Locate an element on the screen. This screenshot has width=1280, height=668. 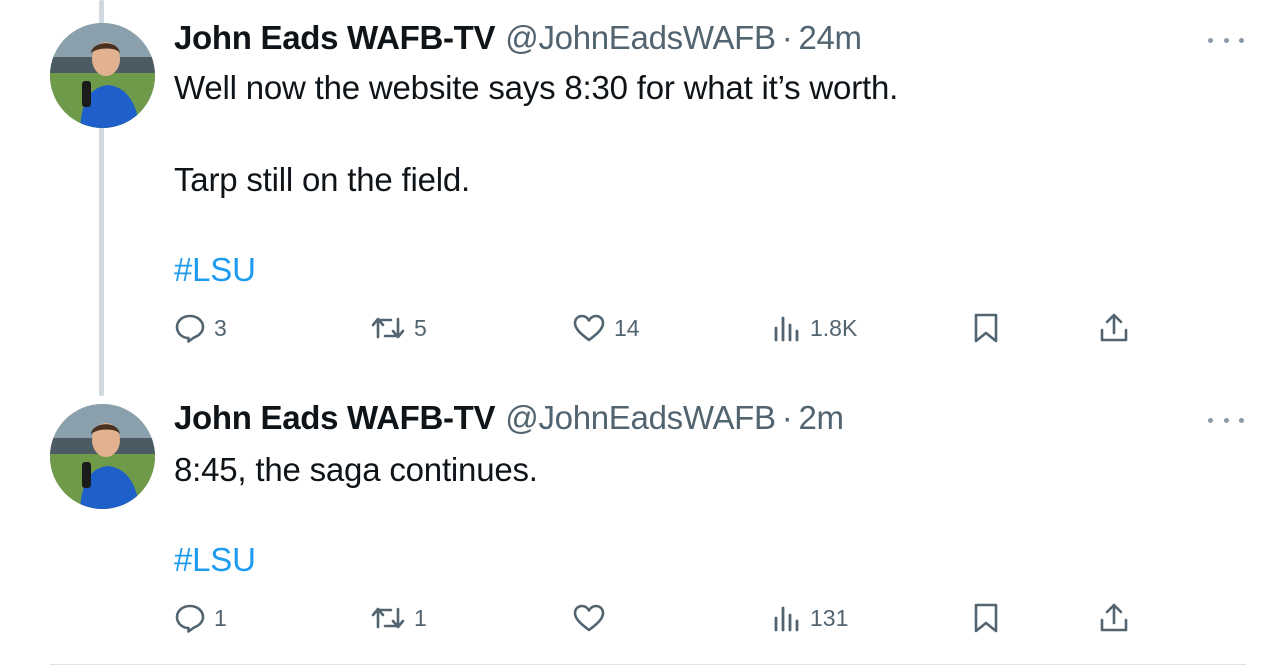
repost-button: 1 is located at coordinates (398, 618).